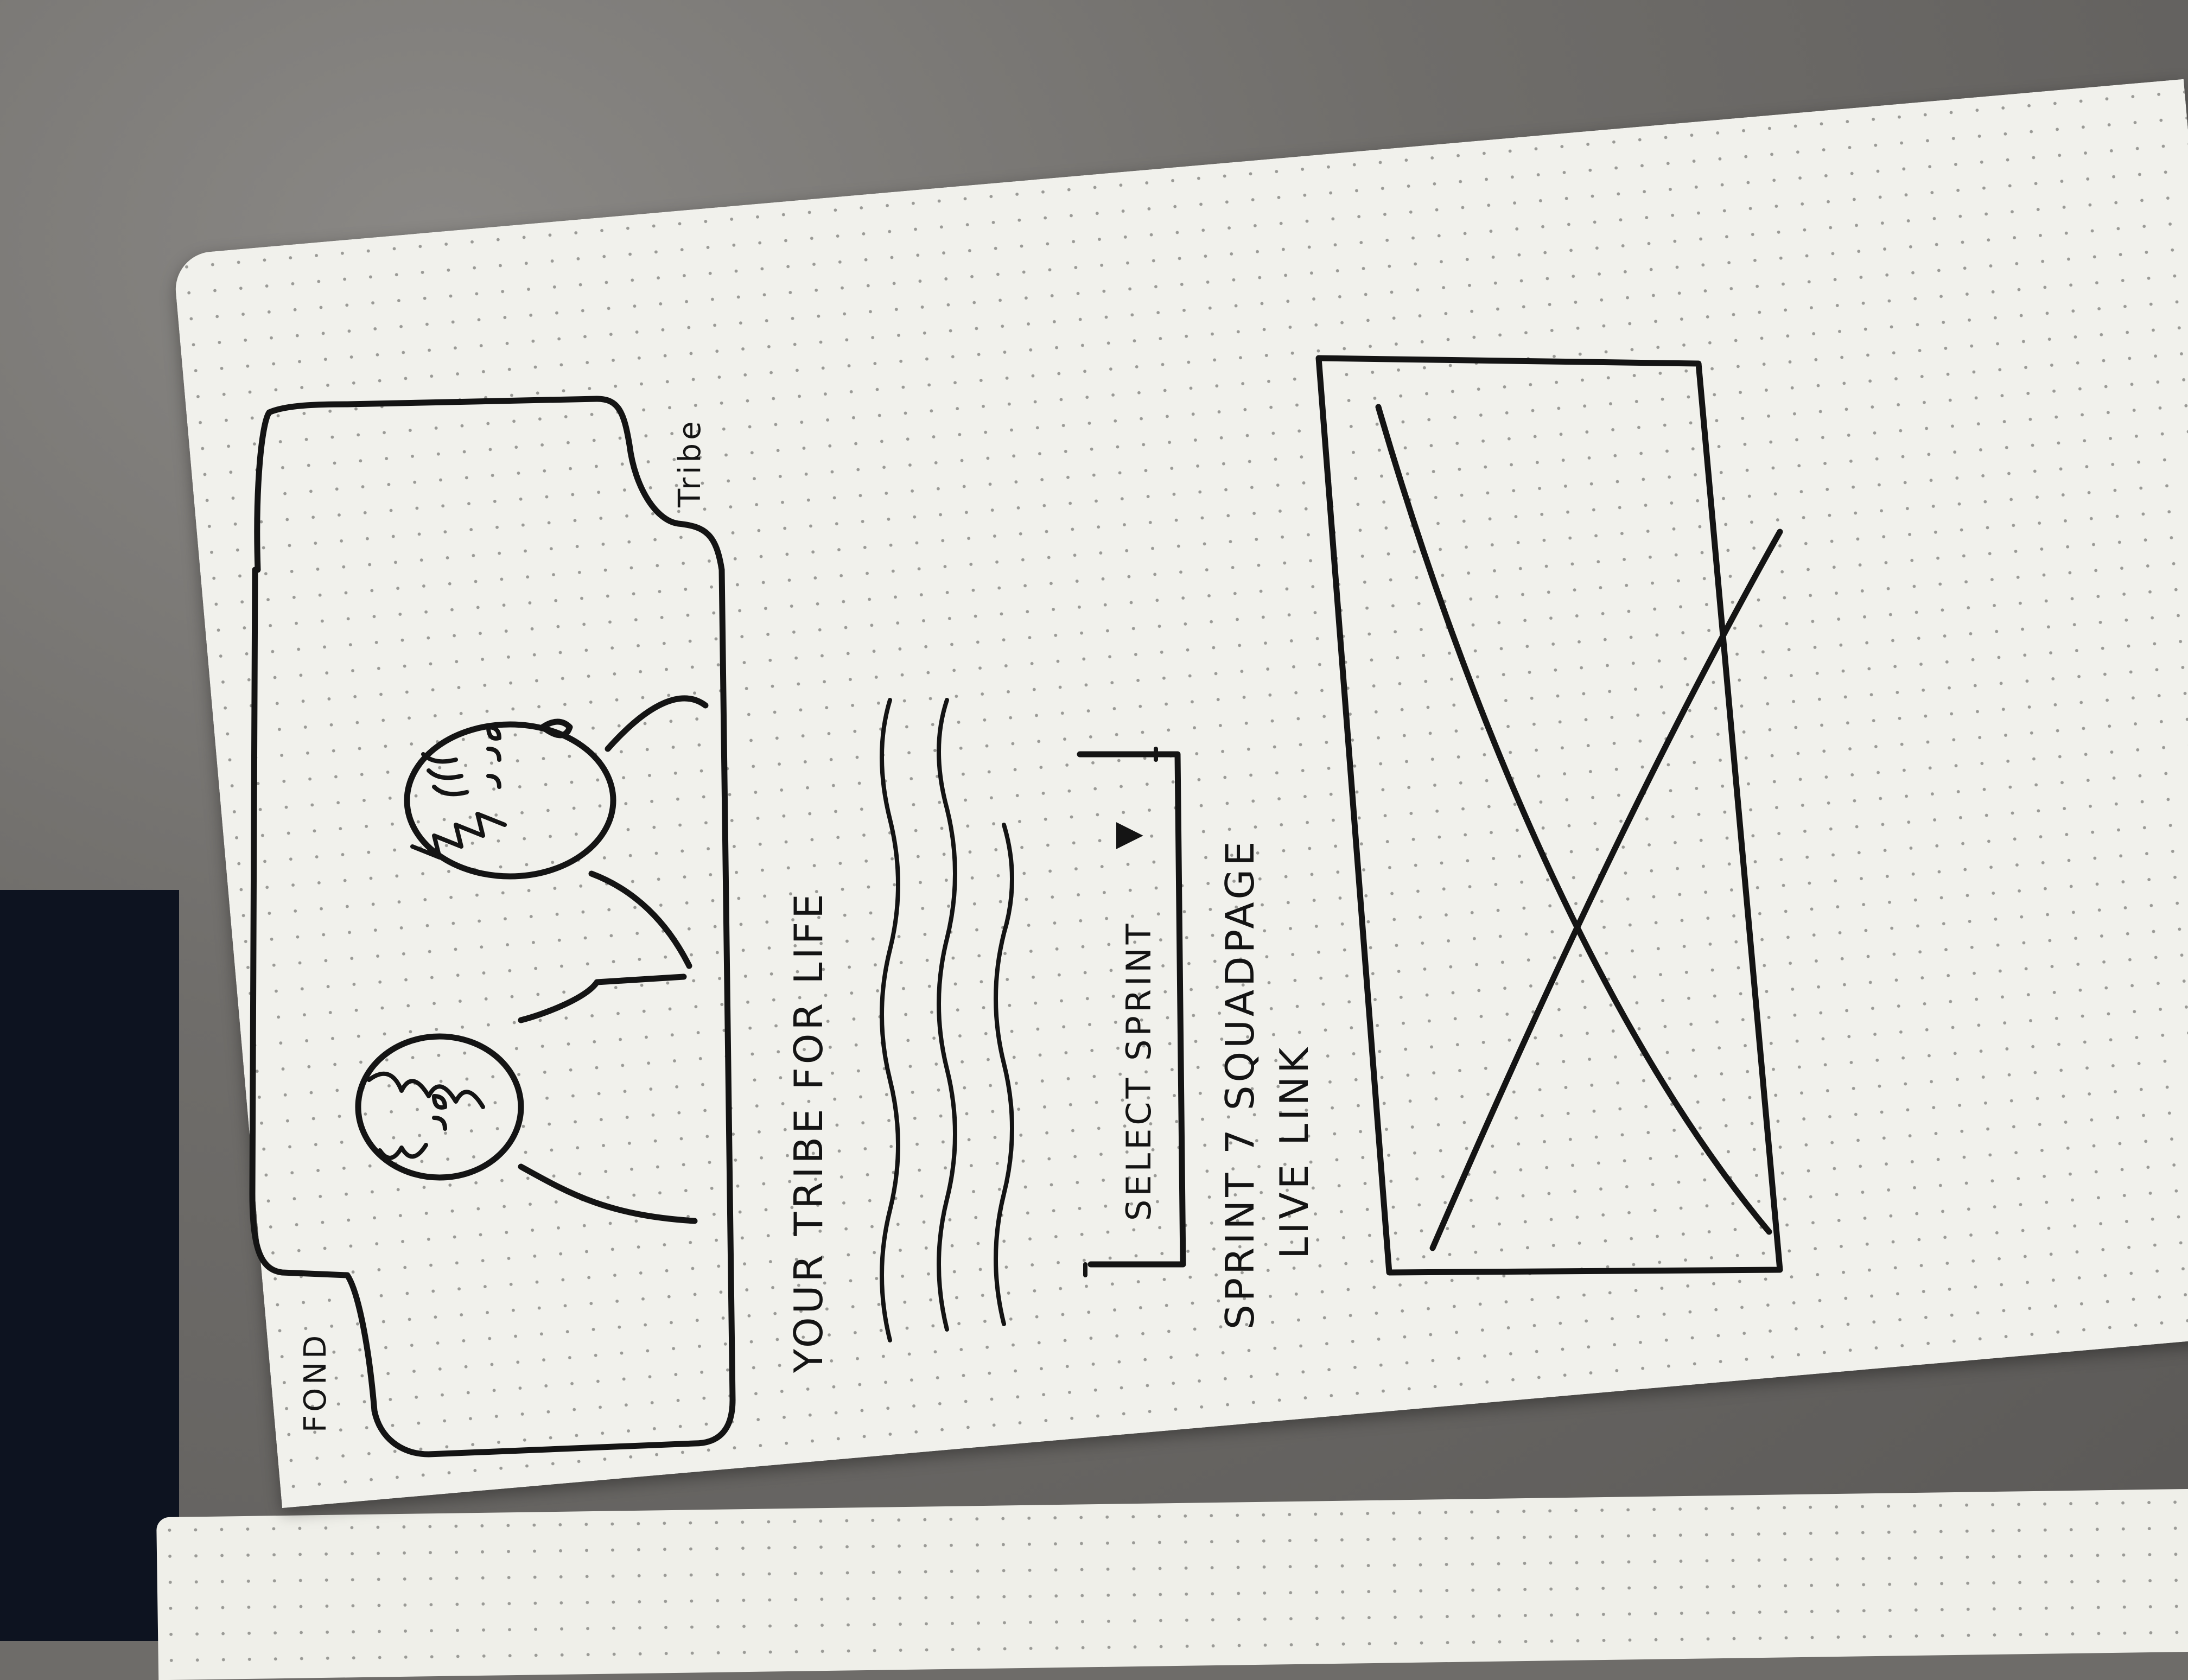 This screenshot has height=1680, width=2188. I want to click on tagline-text: YOUR TRIBE FOR LIFE, so click(808, 1131).